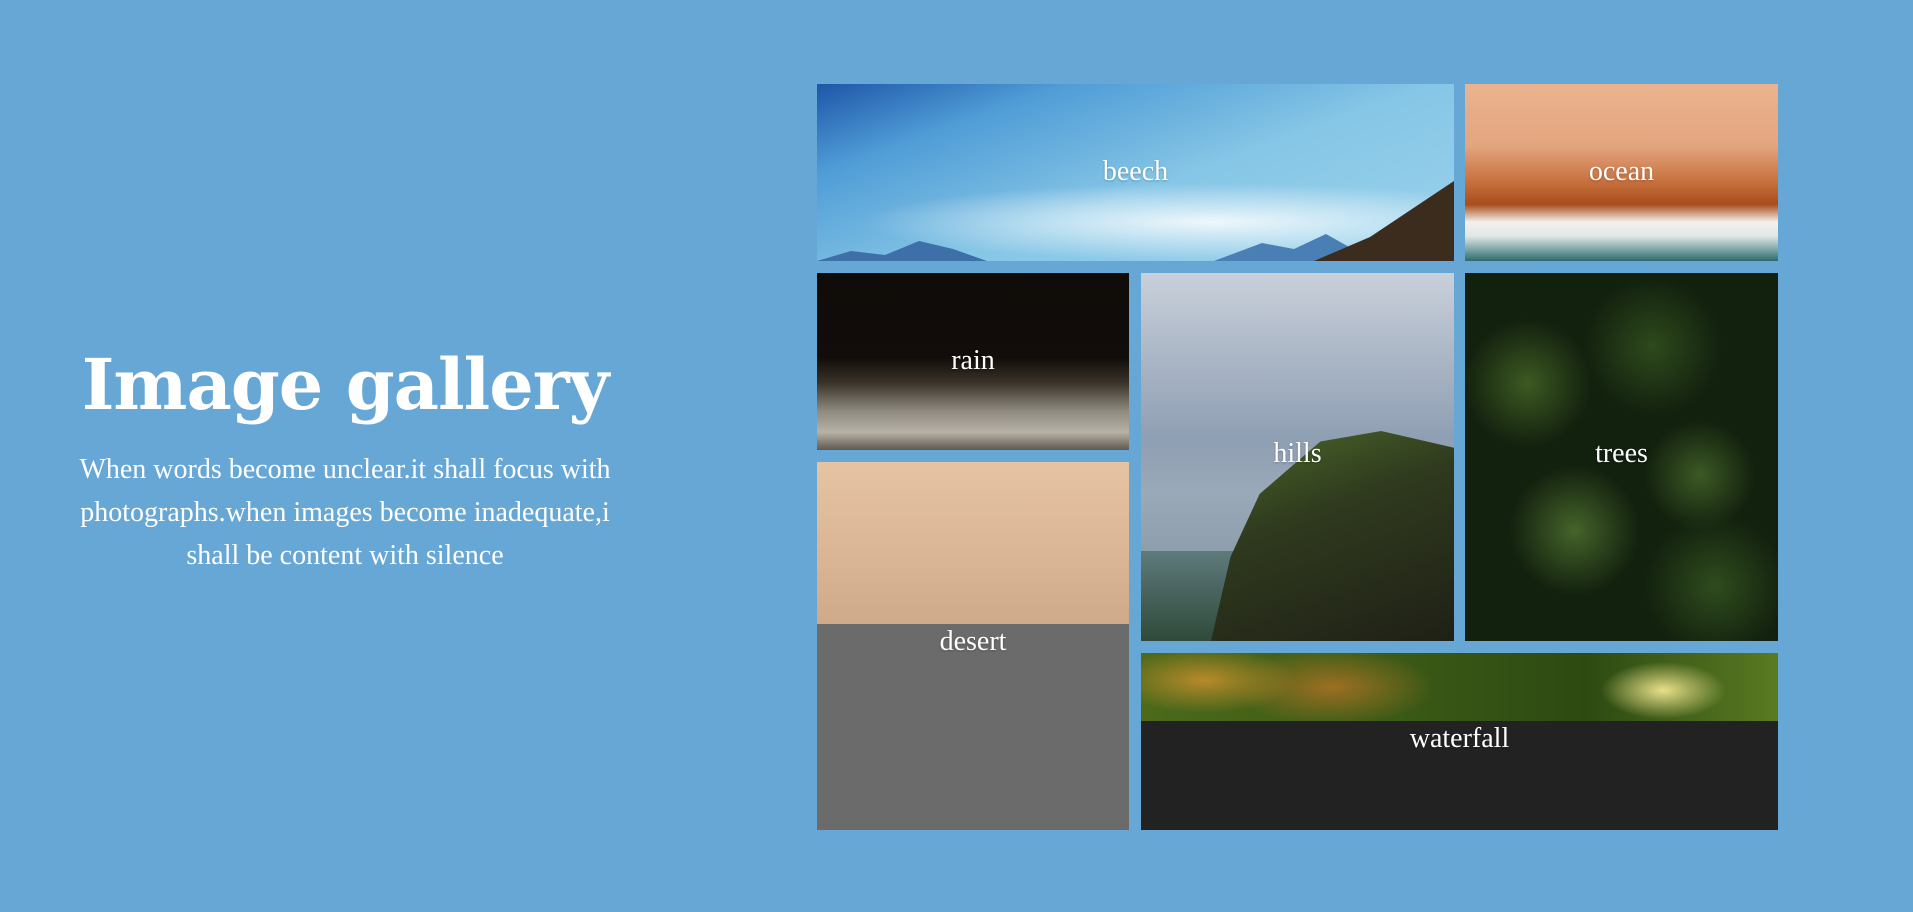  Describe the element at coordinates (1297, 453) in the screenshot. I see `tile-label: hills` at that location.